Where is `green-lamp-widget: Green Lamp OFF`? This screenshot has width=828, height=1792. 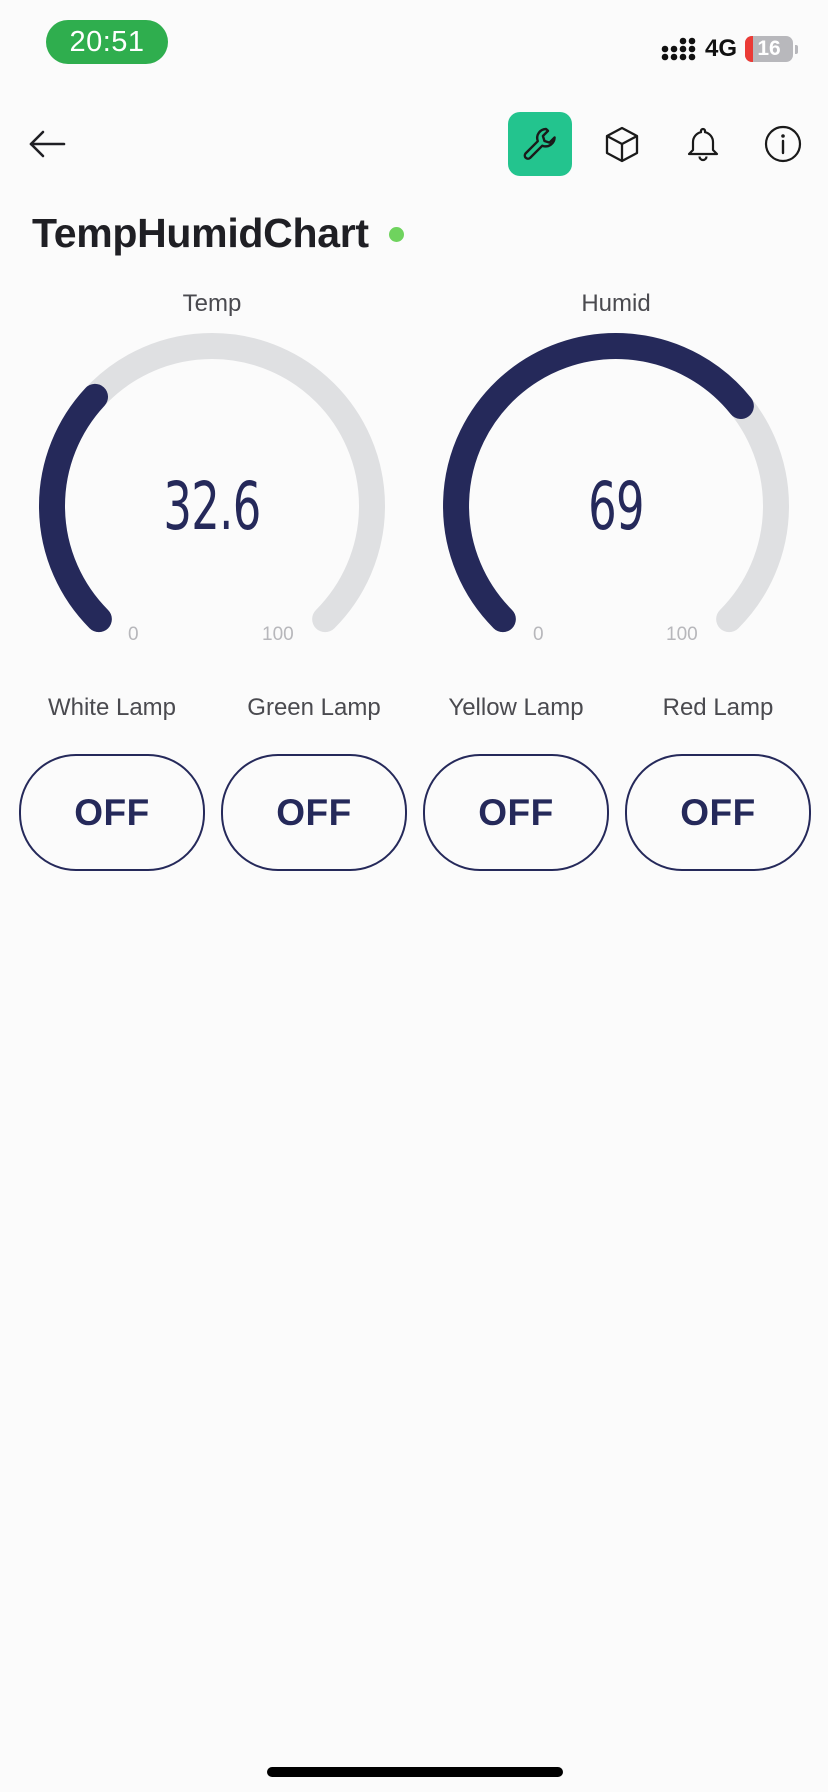 green-lamp-widget: Green Lamp OFF is located at coordinates (314, 784).